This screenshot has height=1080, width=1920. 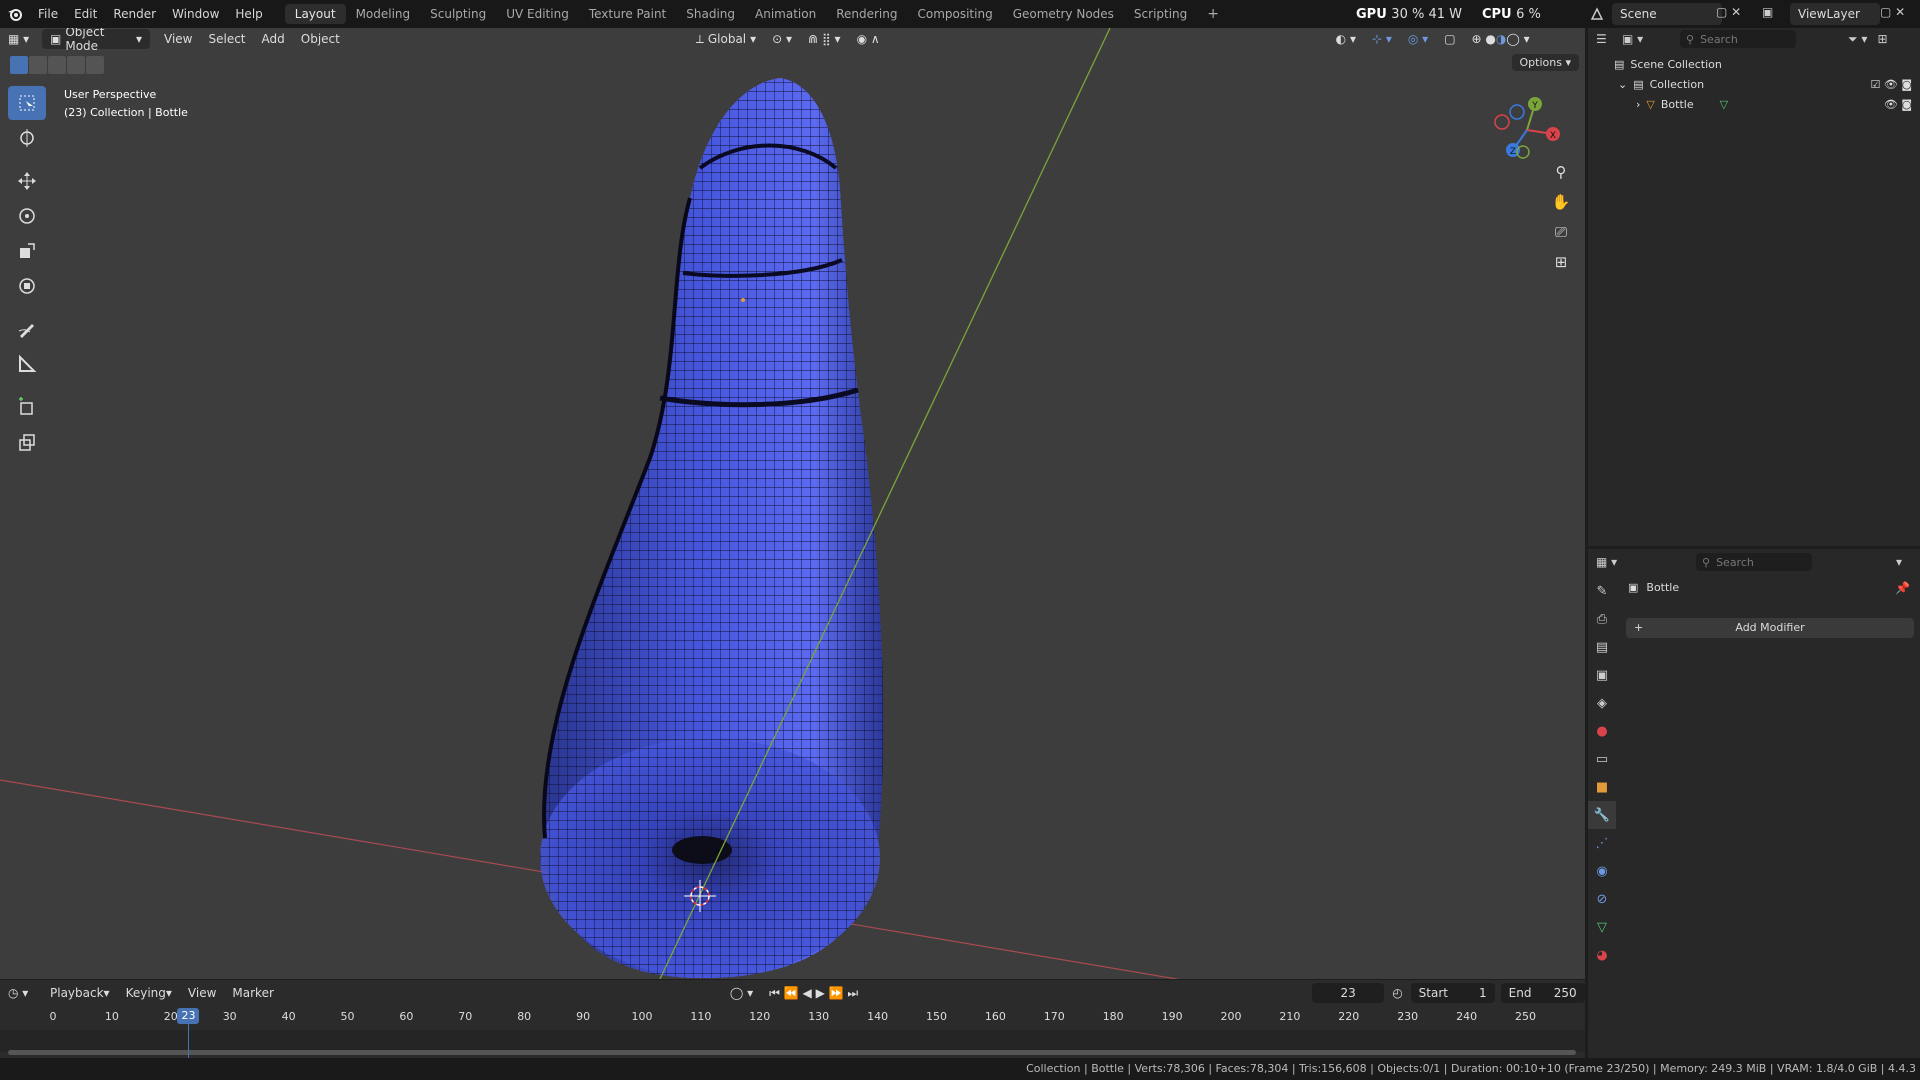 I want to click on tab-scripting: Scripting, so click(x=1160, y=14).